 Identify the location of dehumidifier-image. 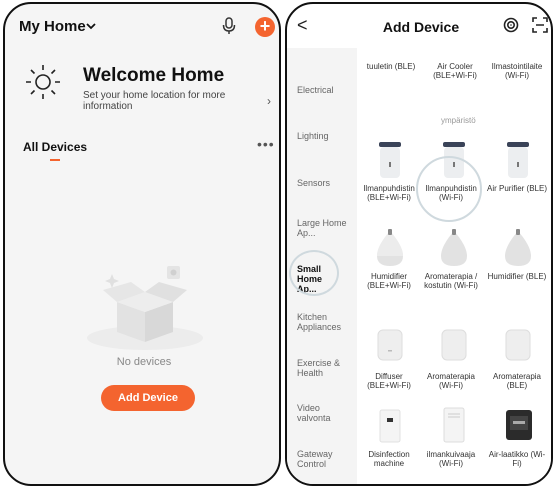
(454, 425).